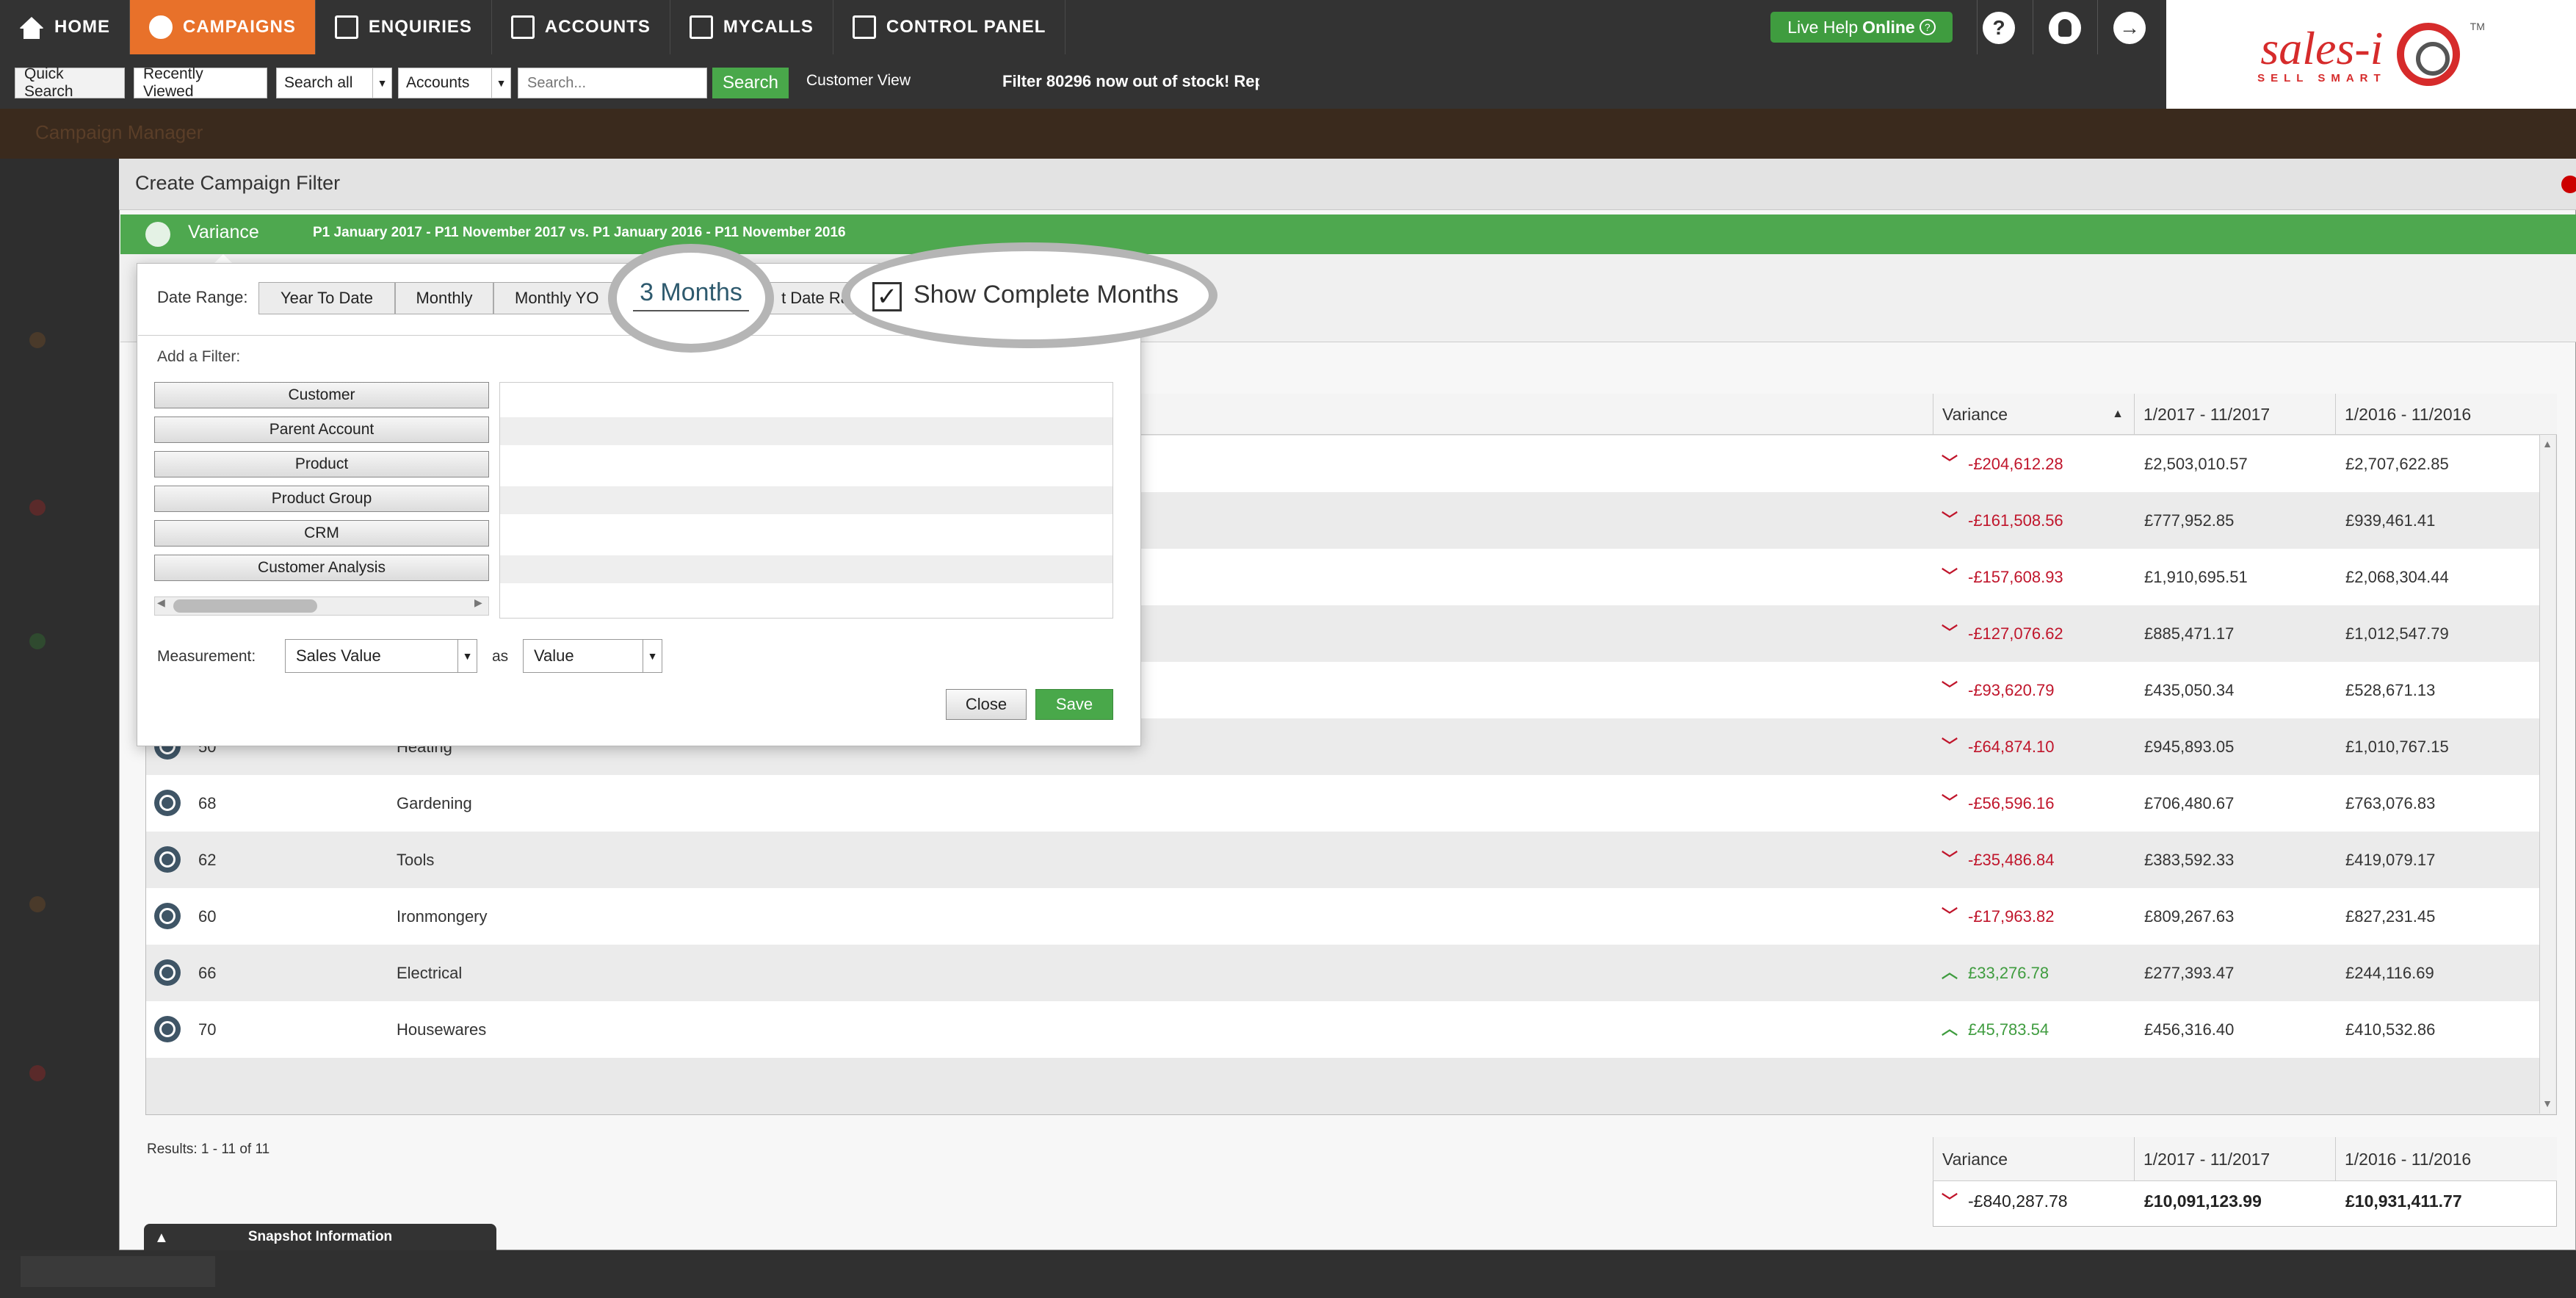 This screenshot has width=2576, height=1298. I want to click on current-period-header-label: 1/2017 - 11/2017, so click(2207, 414).